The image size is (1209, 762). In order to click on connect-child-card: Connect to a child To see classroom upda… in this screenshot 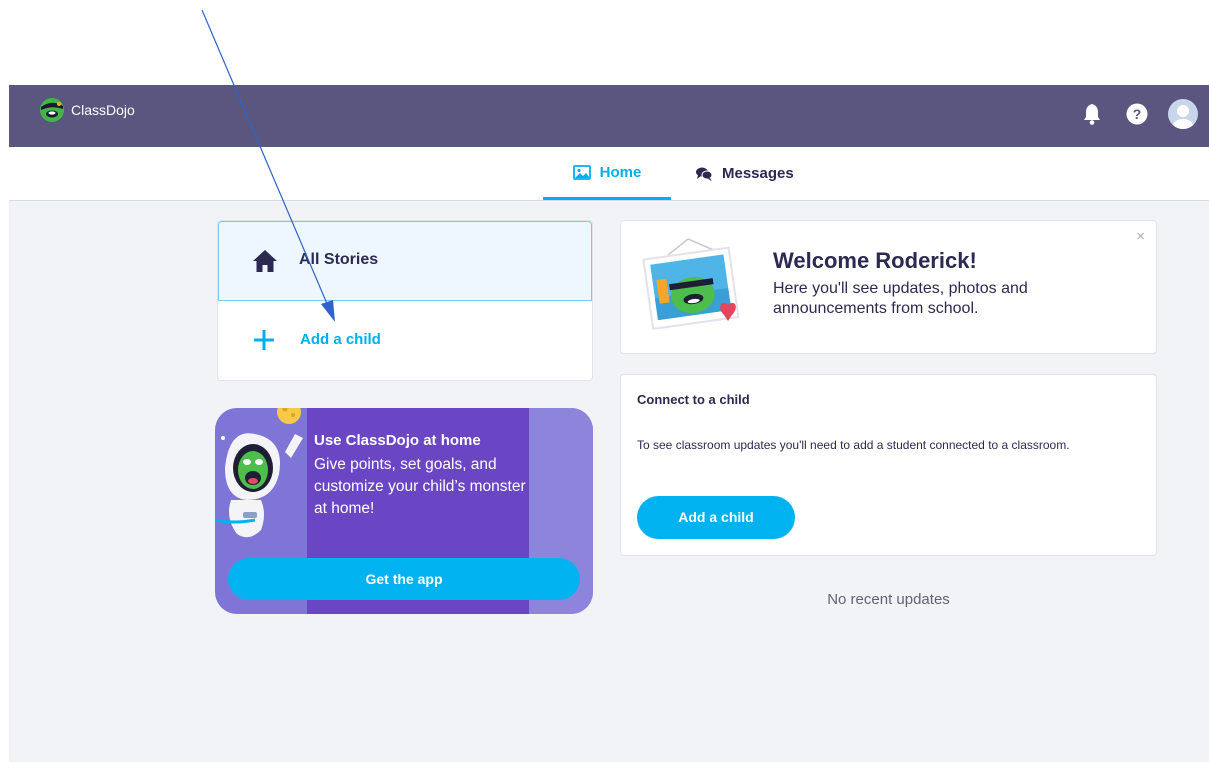, I will do `click(888, 465)`.